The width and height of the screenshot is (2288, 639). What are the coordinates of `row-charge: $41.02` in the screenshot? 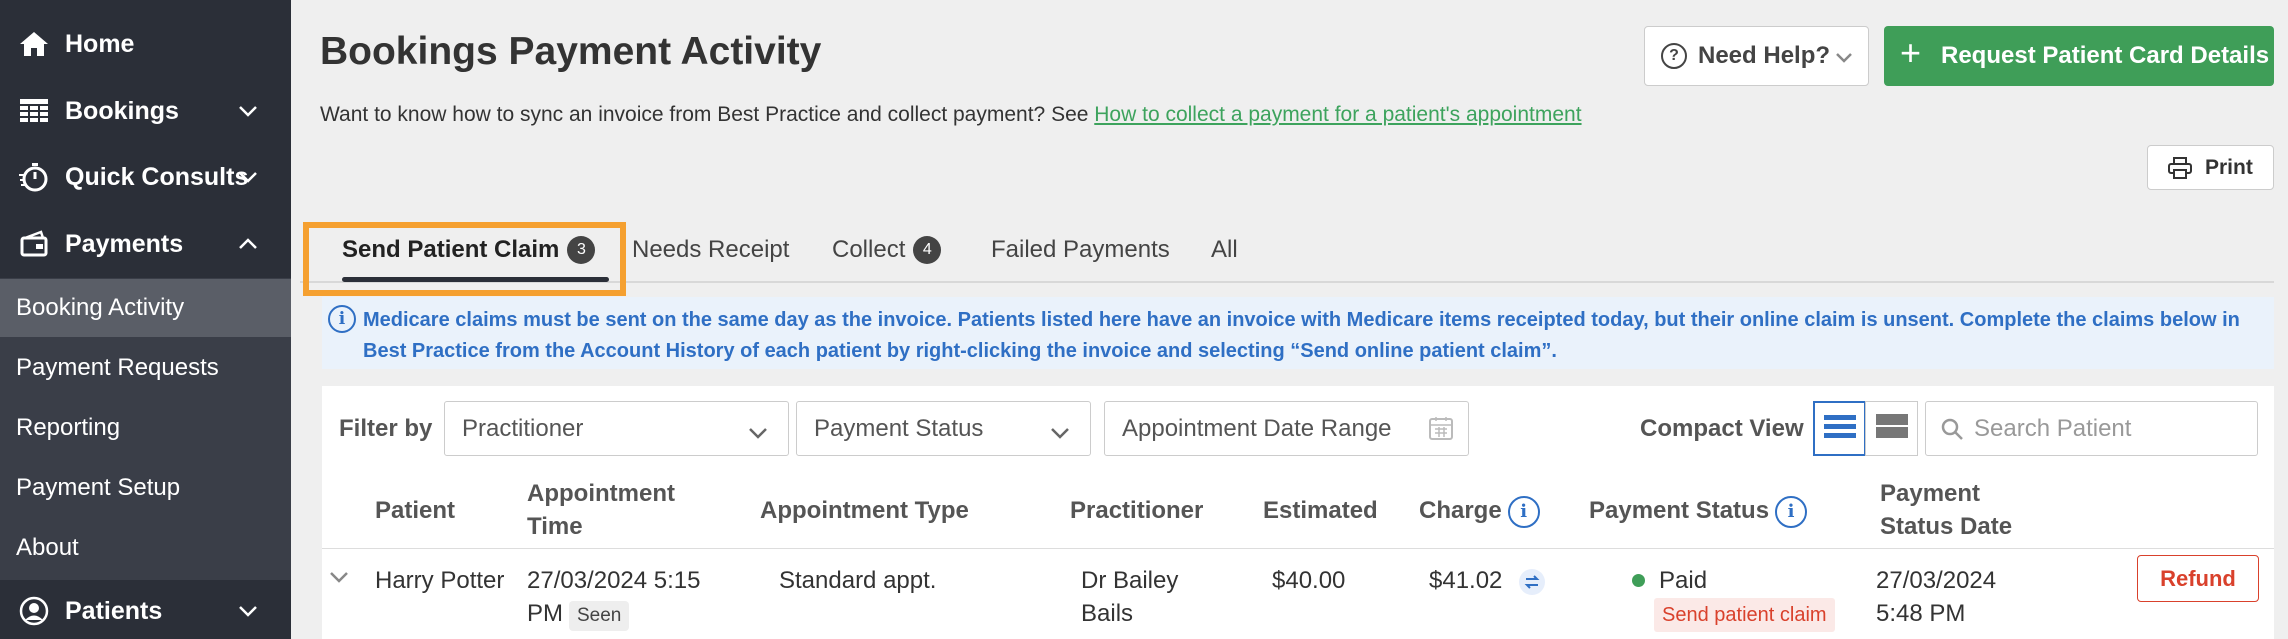 It's located at (1466, 580).